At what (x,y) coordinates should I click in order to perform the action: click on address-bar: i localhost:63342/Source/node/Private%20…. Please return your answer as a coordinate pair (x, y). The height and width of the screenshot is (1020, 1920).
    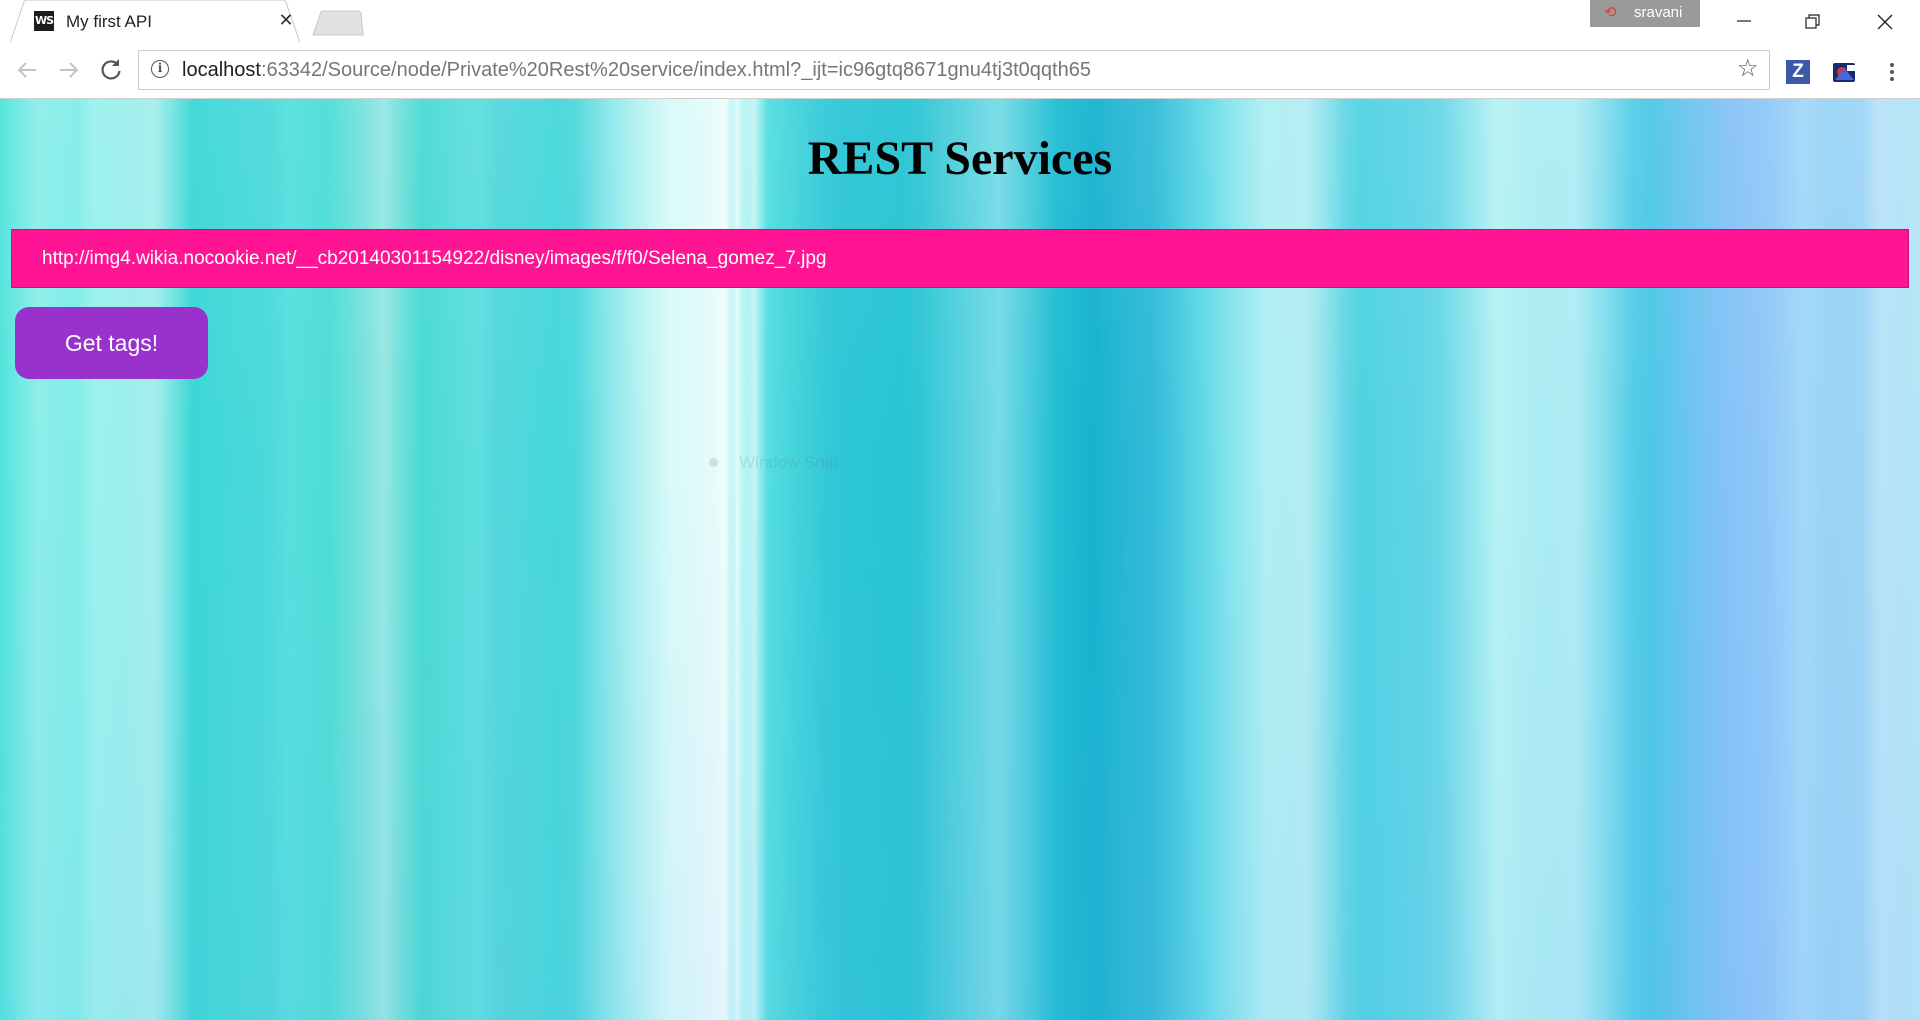
    Looking at the image, I should click on (954, 70).